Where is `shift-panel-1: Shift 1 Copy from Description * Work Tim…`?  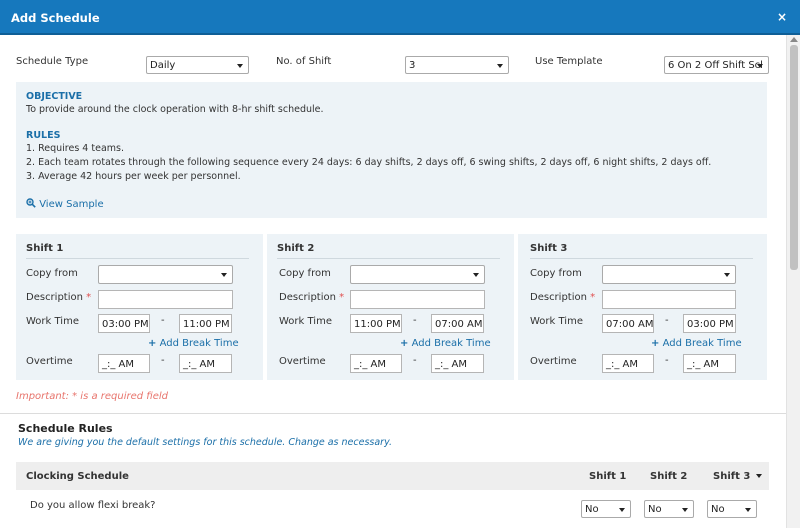
shift-panel-1: Shift 1 Copy from Description * Work Tim… is located at coordinates (139, 307).